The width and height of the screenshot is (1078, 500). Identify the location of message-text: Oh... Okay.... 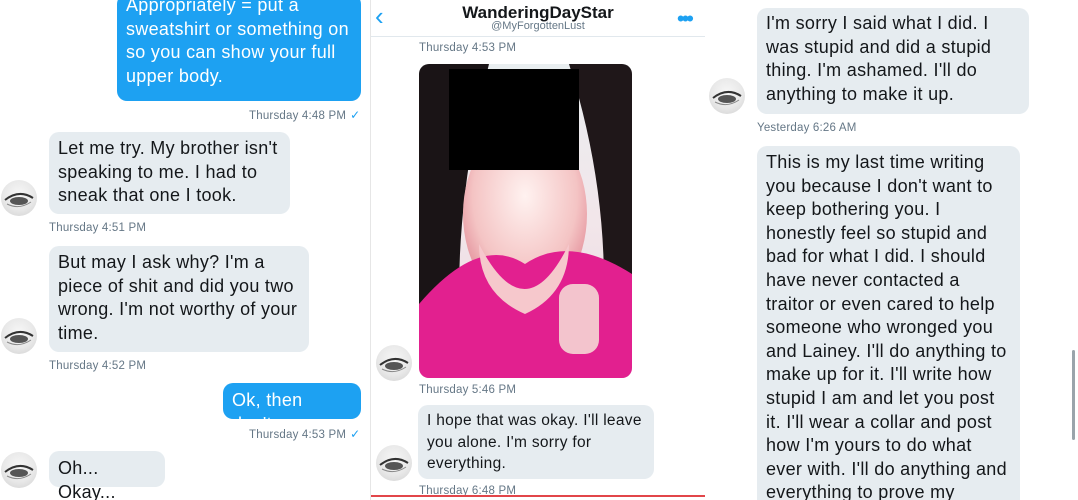
(87, 479).